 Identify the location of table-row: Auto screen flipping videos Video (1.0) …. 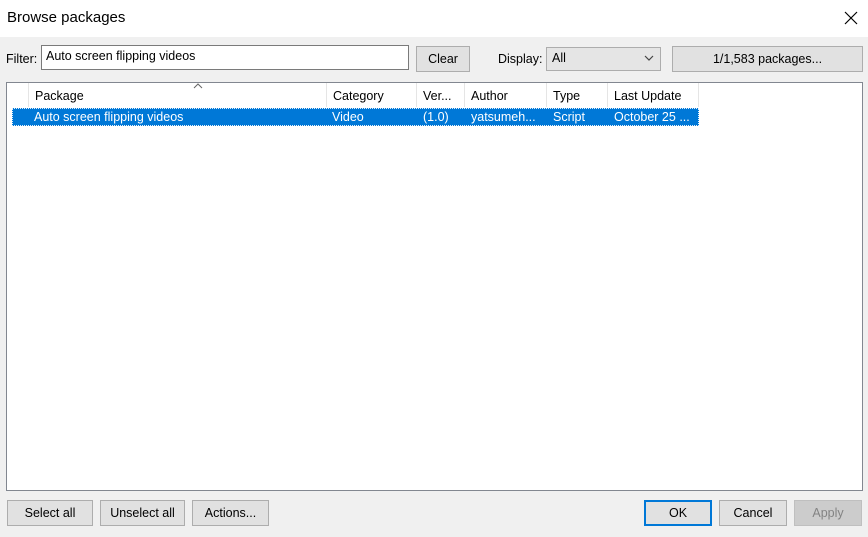
(355, 117).